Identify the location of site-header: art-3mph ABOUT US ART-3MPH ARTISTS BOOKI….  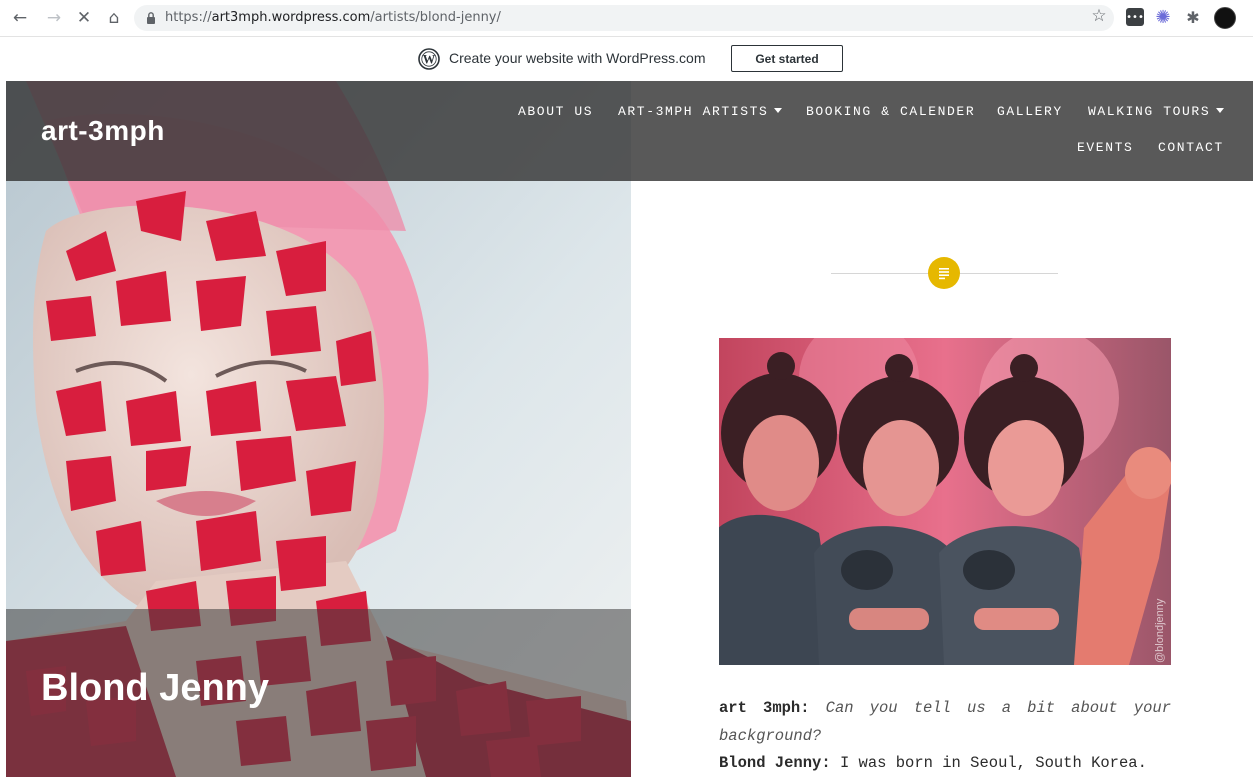
(629, 131).